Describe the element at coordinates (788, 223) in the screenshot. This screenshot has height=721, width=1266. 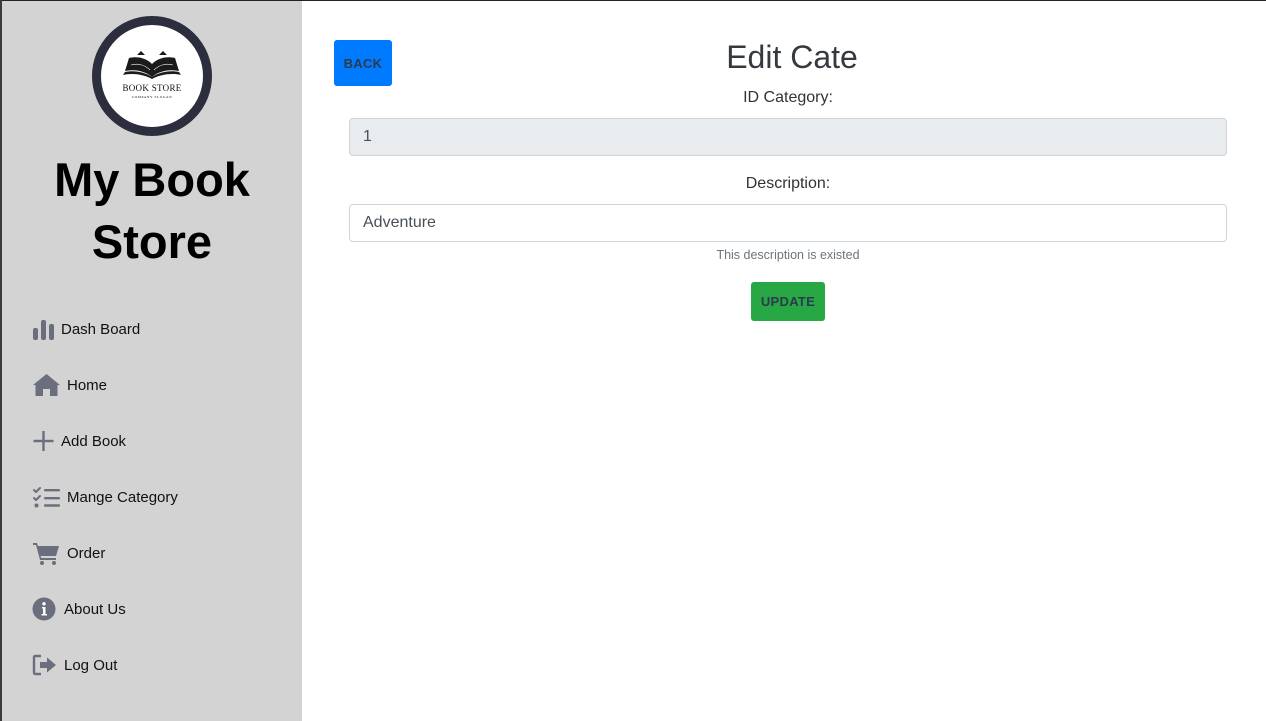
I see `description-input` at that location.